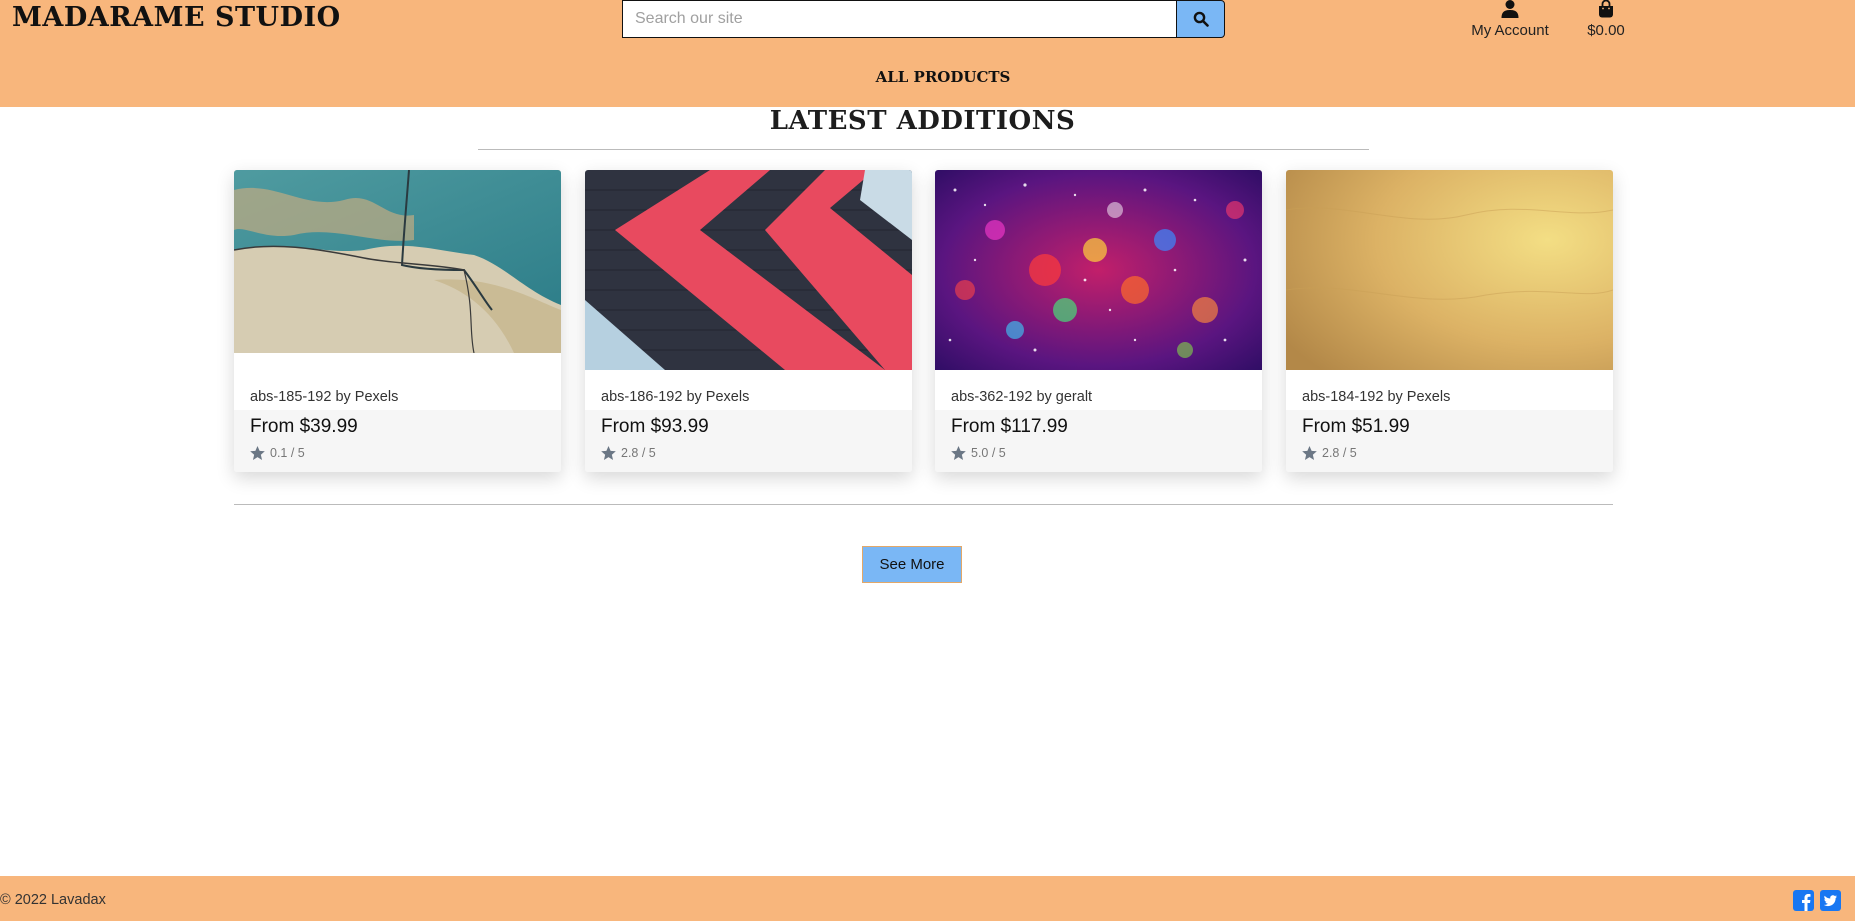 This screenshot has height=921, width=1855. I want to click on facebook-icon, so click(1803, 900).